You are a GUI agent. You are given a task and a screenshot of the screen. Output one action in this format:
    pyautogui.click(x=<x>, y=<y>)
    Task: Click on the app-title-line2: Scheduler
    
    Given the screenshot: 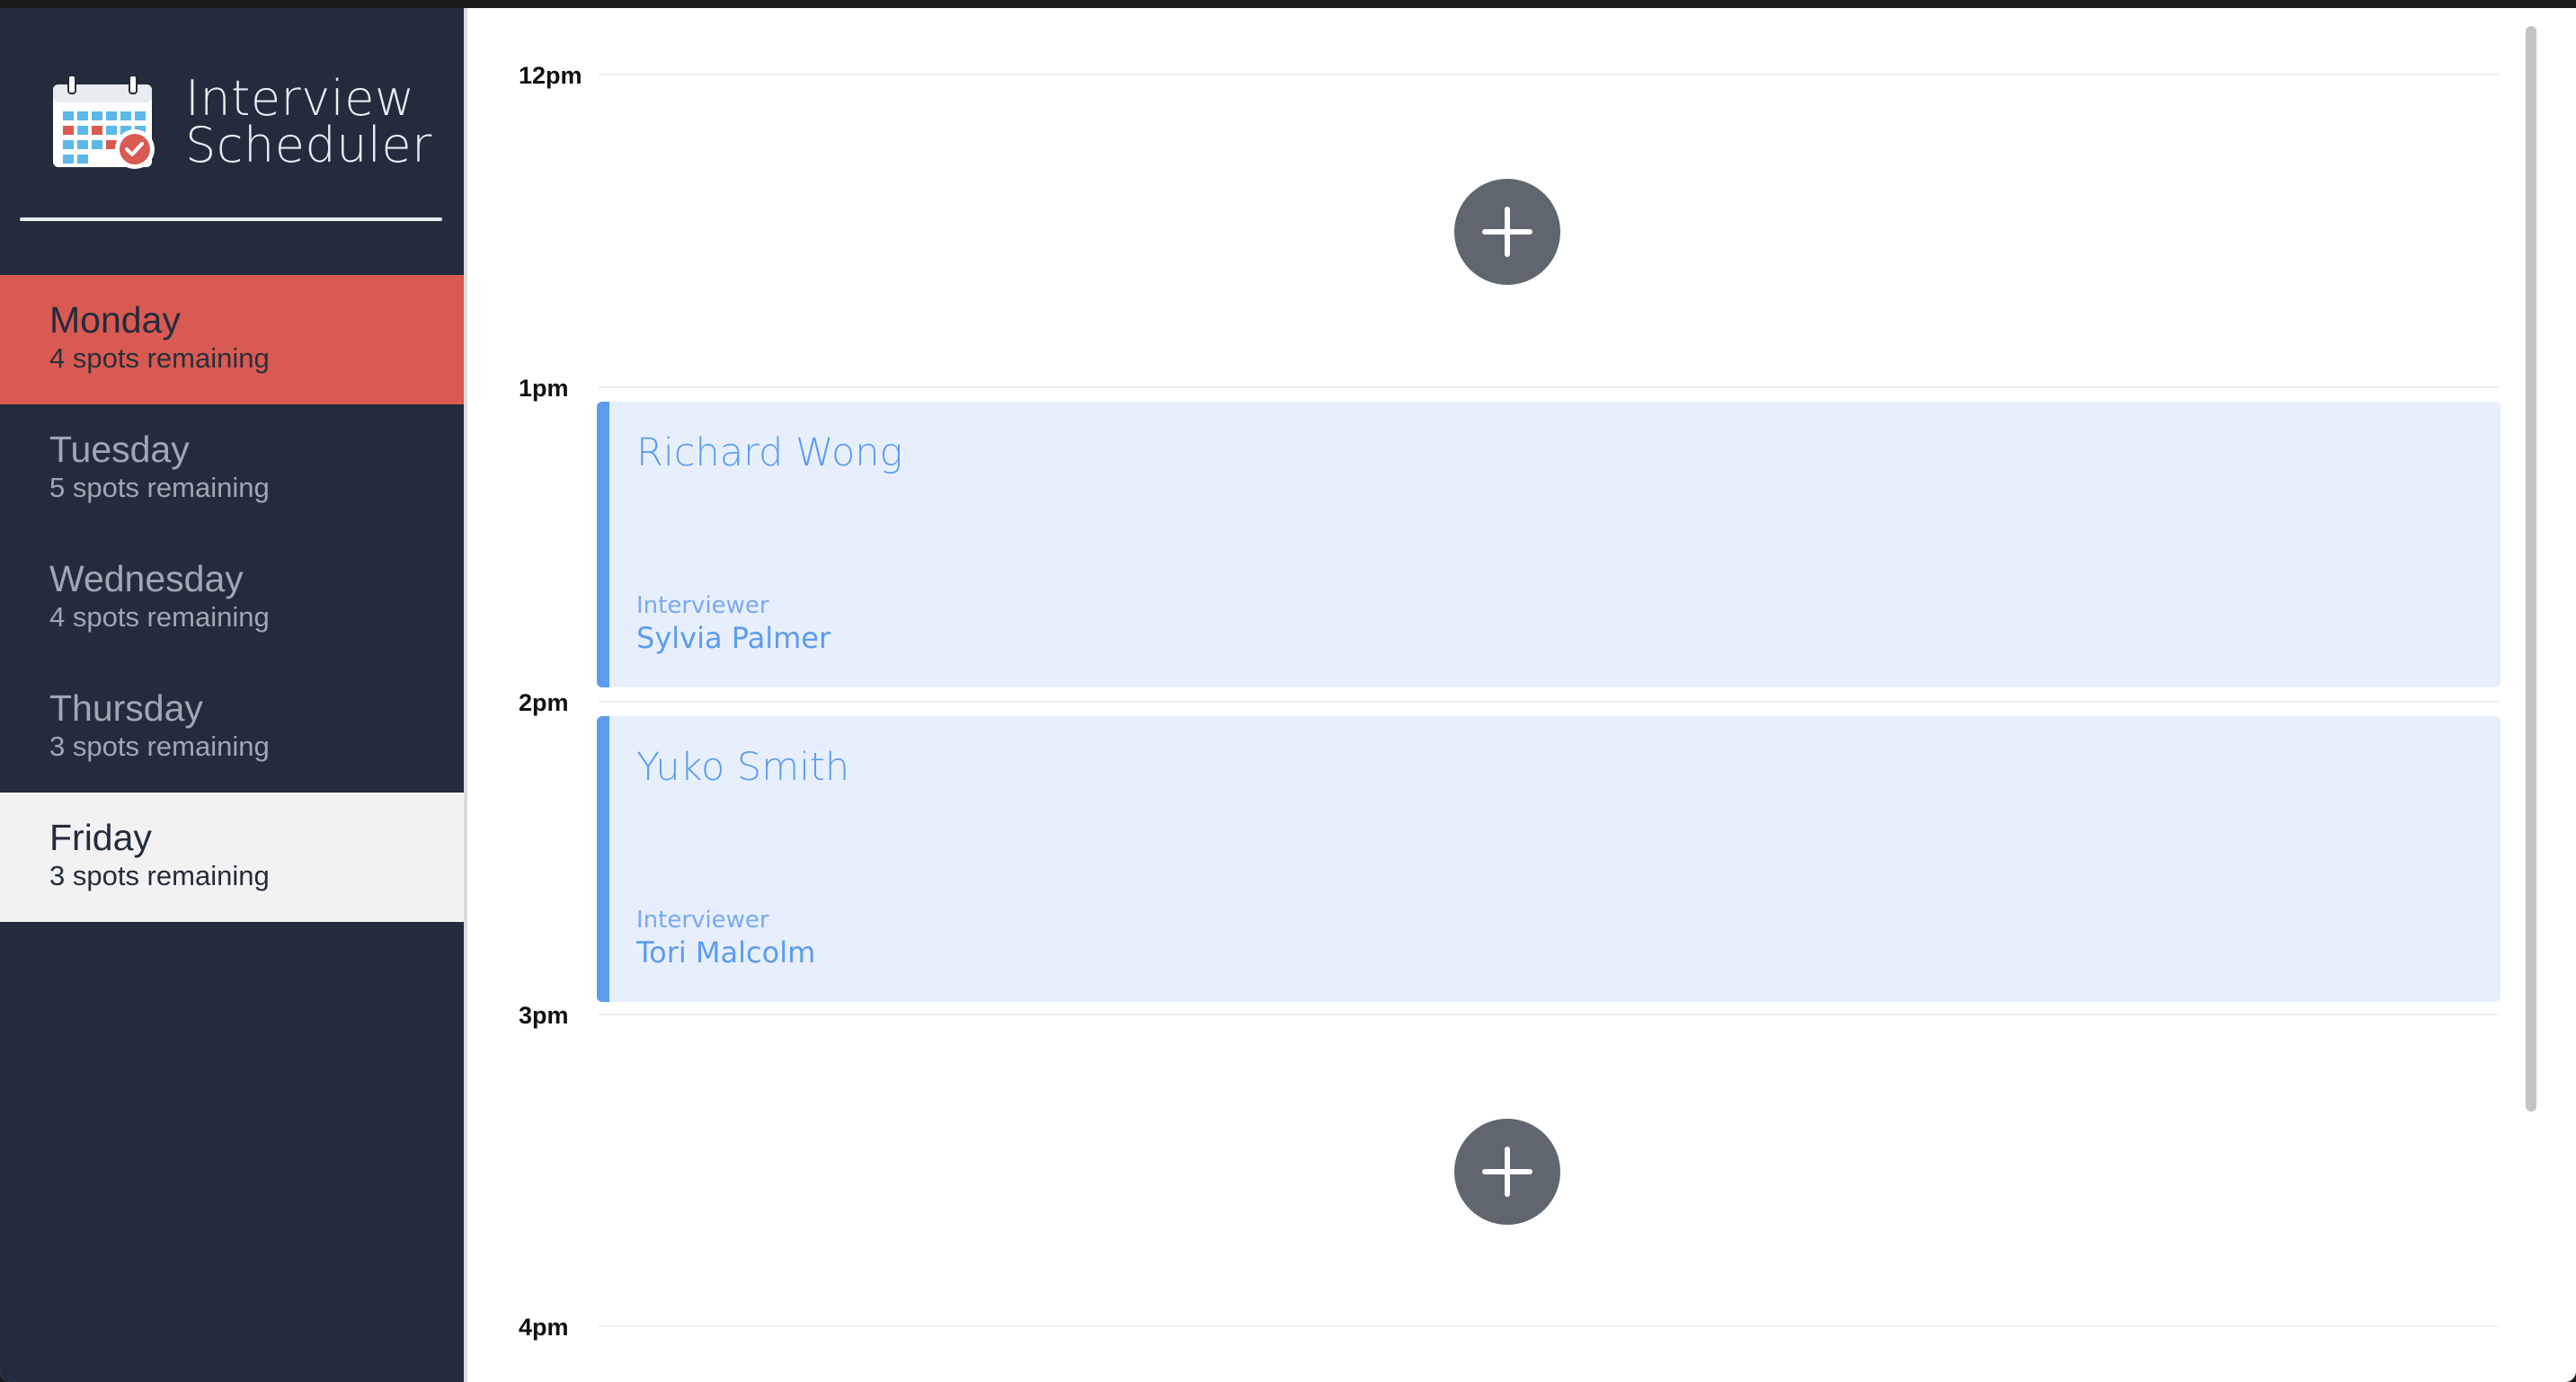 What is the action you would take?
    pyautogui.click(x=308, y=145)
    